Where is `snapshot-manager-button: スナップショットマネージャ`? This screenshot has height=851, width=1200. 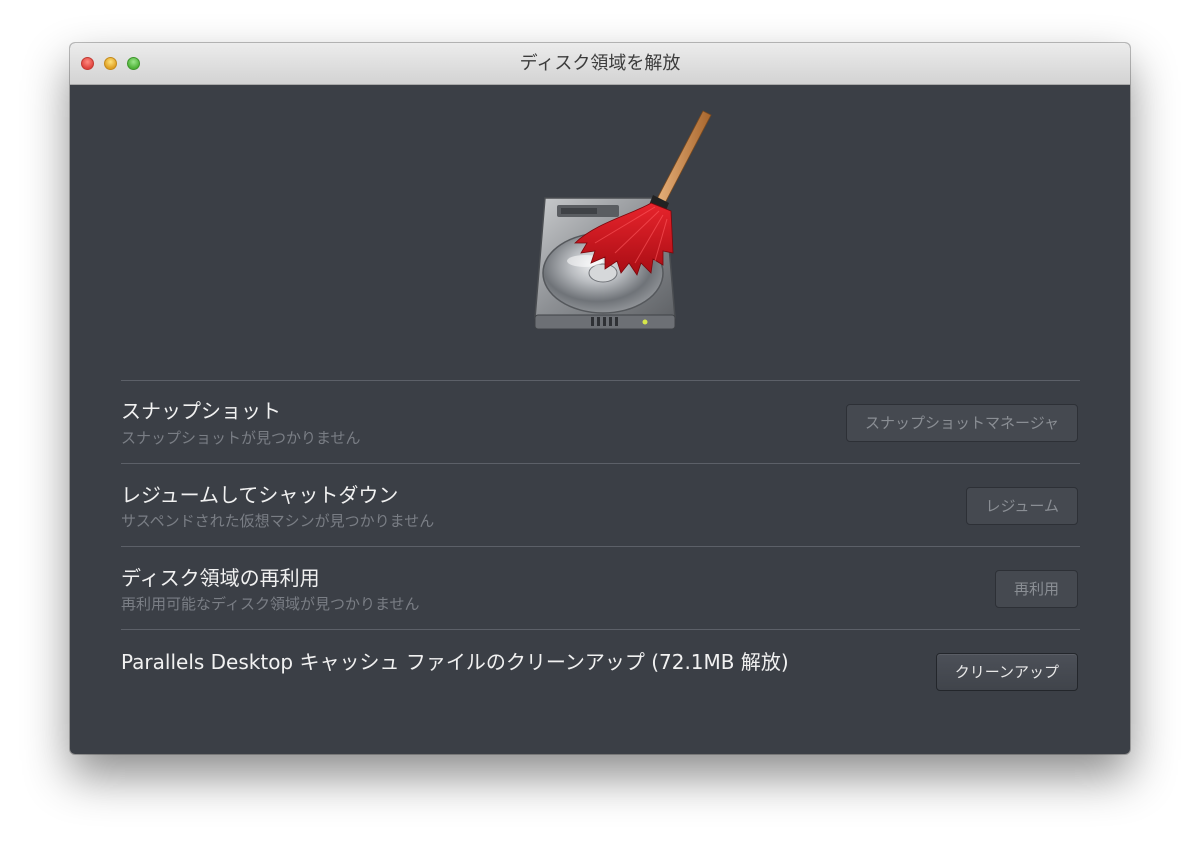
snapshot-manager-button: スナップショットマネージャ is located at coordinates (962, 423).